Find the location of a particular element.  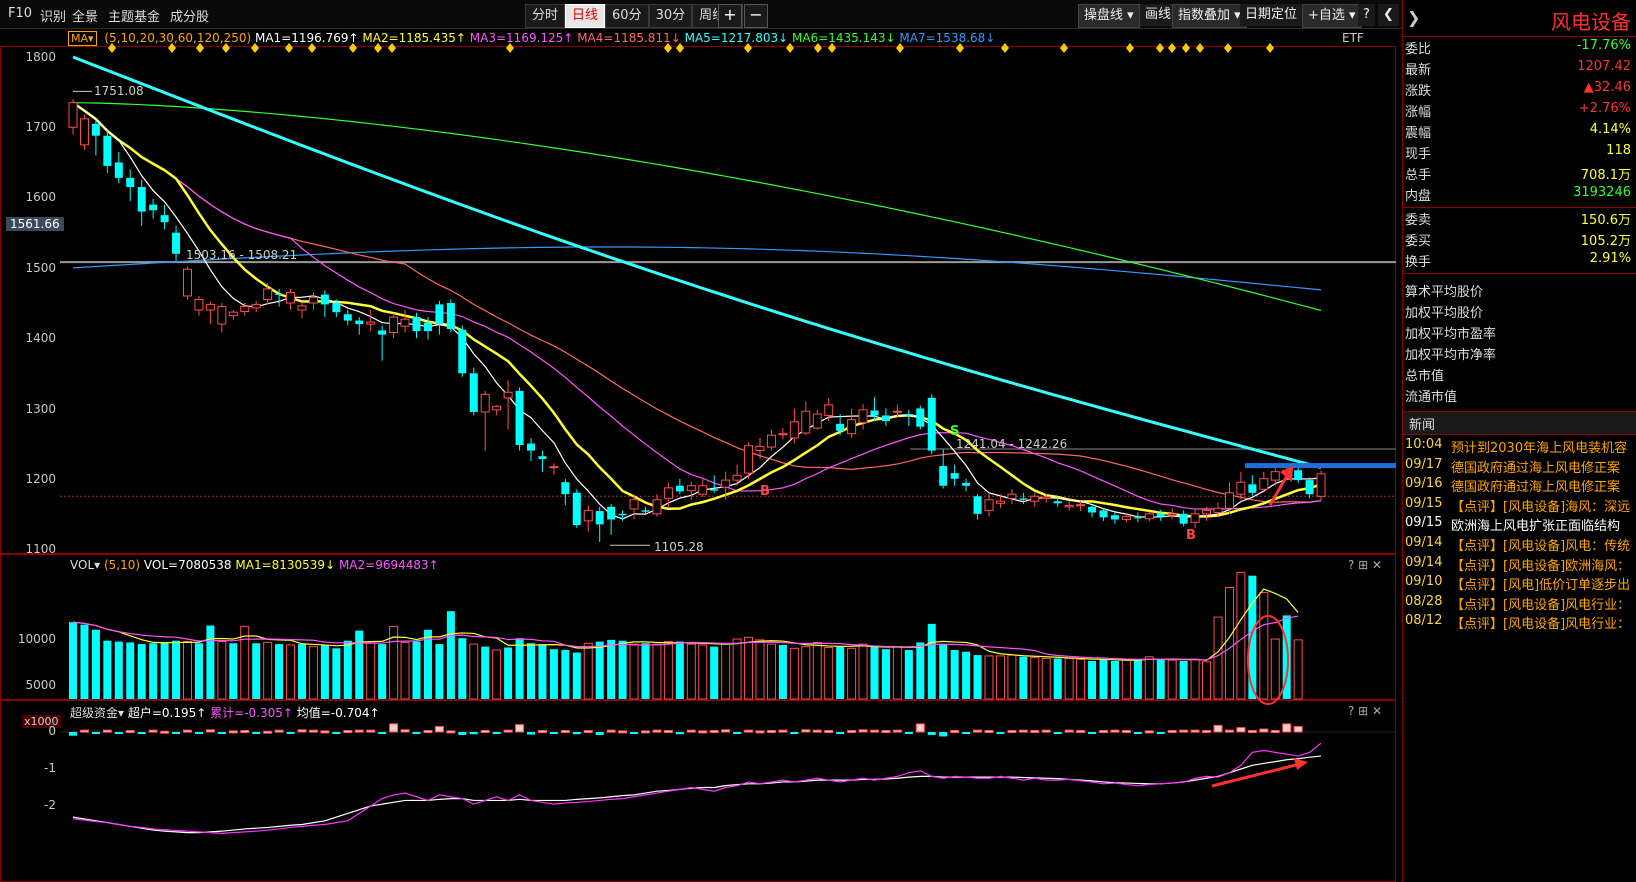

y-tick-1500: 1500 is located at coordinates (40, 268).